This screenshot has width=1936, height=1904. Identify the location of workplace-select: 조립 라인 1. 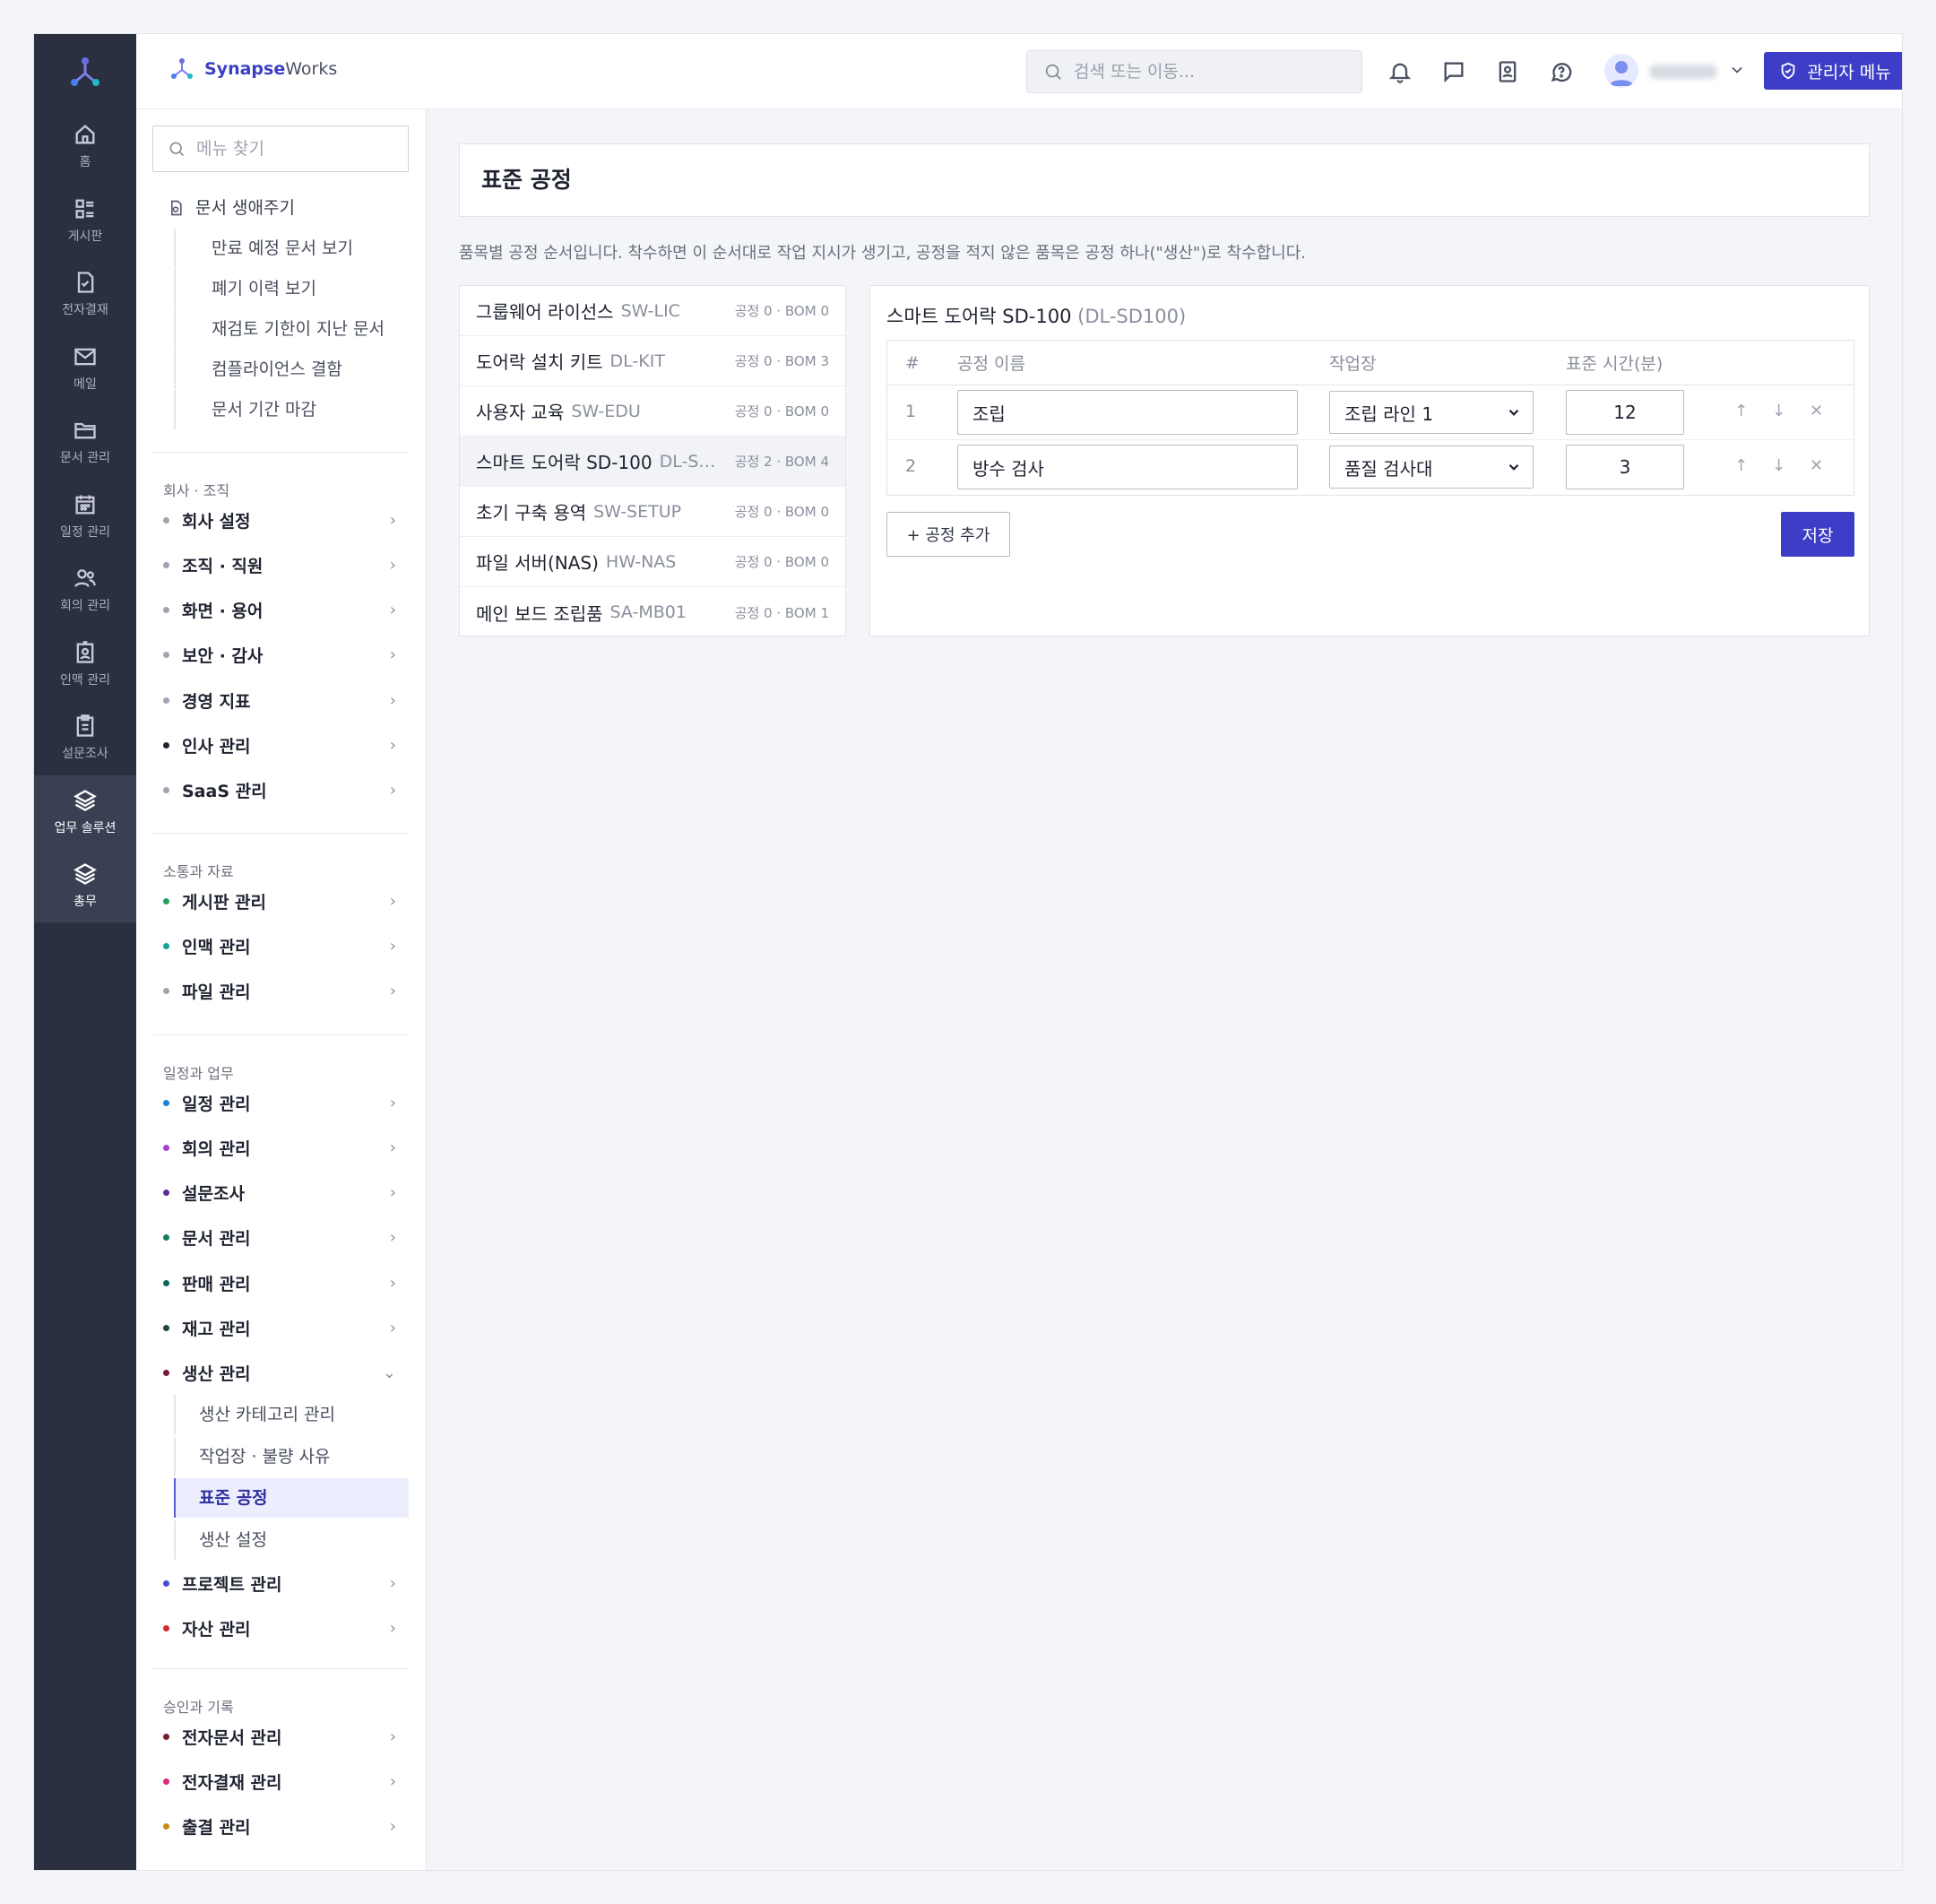
(1431, 412).